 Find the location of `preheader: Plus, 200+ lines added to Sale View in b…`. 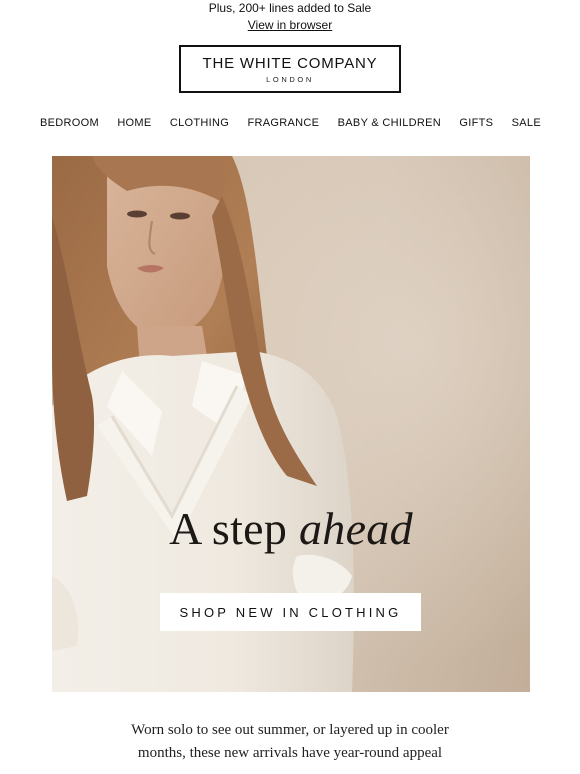

preheader: Plus, 200+ lines added to Sale View in b… is located at coordinates (290, 17).